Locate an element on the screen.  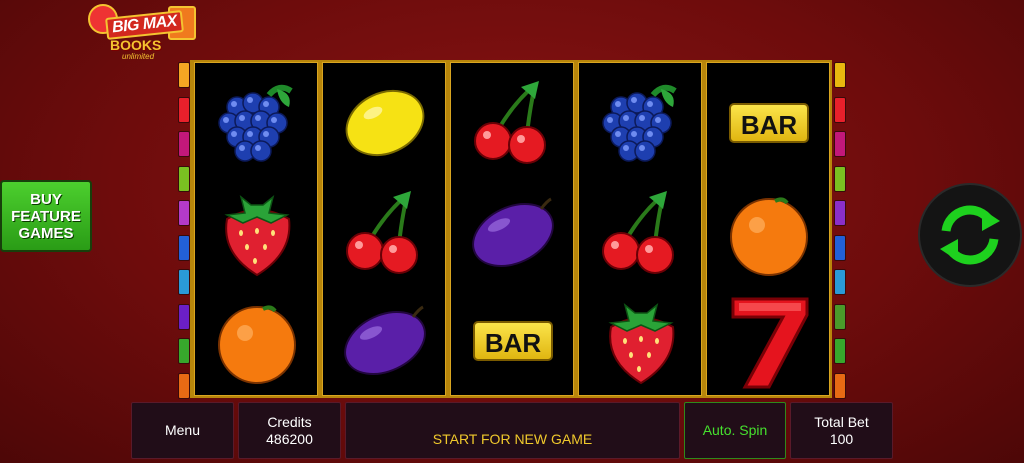
reel-3: BAR is located at coordinates (512, 229).